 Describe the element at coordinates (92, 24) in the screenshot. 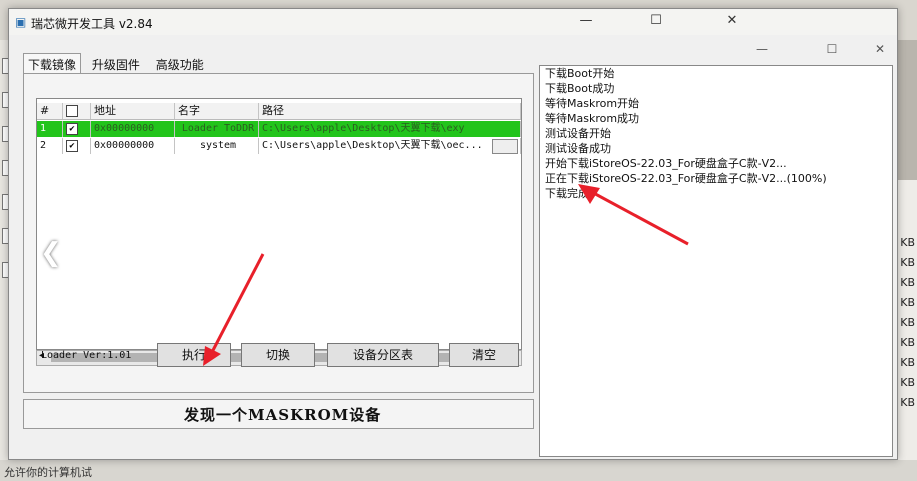

I see `window-title: 瑞芯微开发工具 v2.84` at that location.